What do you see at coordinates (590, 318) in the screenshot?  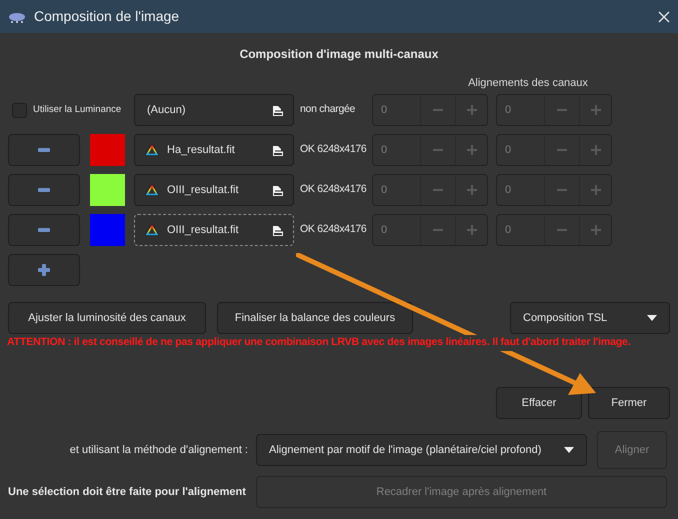 I see `composition-mode-dropdown: Composition TSL` at bounding box center [590, 318].